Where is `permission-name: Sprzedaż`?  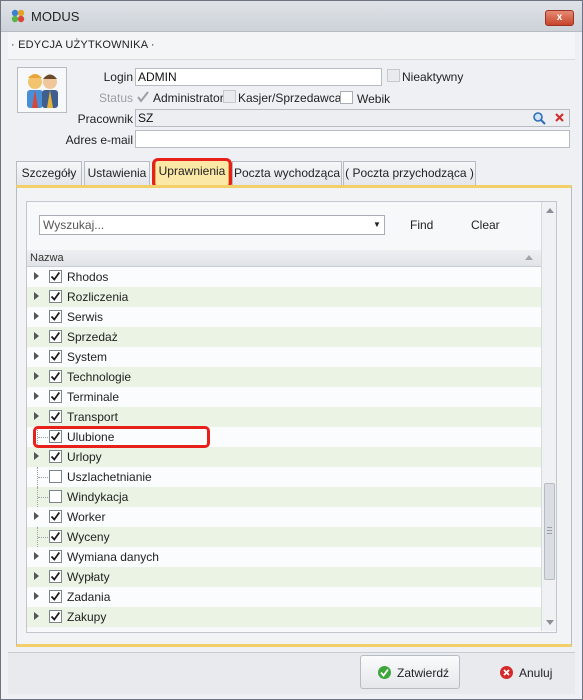 permission-name: Sprzedaż is located at coordinates (92, 337).